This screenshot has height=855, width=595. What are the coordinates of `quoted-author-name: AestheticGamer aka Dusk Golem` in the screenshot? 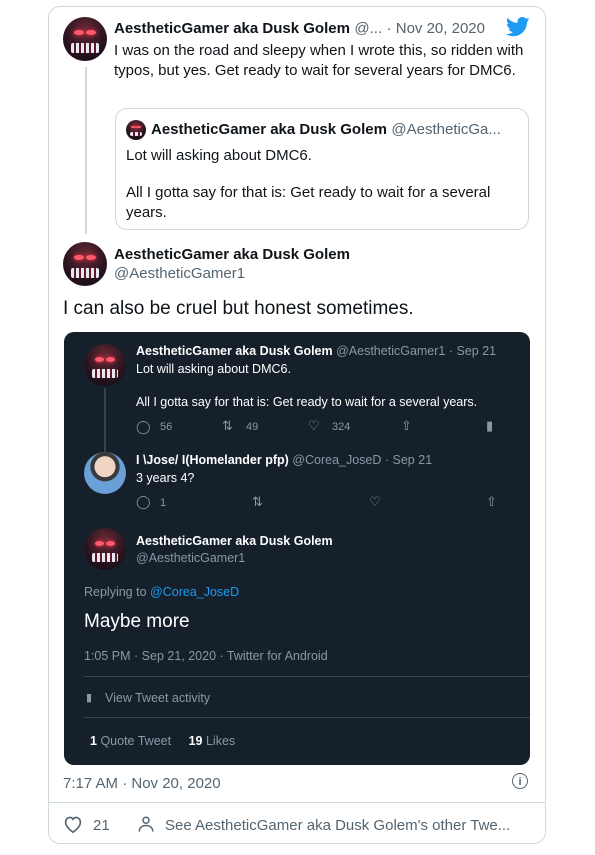 It's located at (269, 129).